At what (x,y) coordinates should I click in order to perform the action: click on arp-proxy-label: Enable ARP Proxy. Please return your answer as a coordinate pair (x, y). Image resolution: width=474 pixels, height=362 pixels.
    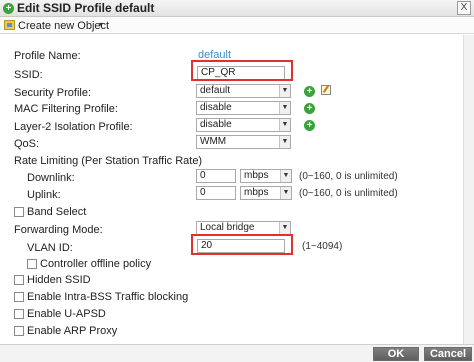
    Looking at the image, I should click on (72, 331).